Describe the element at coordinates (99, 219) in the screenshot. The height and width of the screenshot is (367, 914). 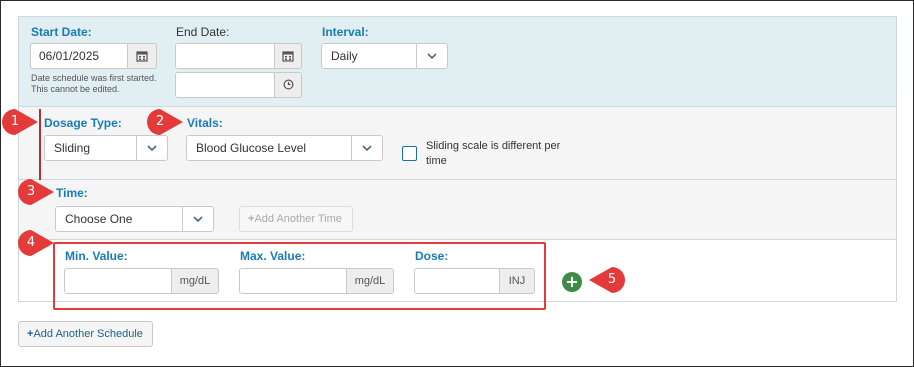
I see `time-select-value: Choose One` at that location.